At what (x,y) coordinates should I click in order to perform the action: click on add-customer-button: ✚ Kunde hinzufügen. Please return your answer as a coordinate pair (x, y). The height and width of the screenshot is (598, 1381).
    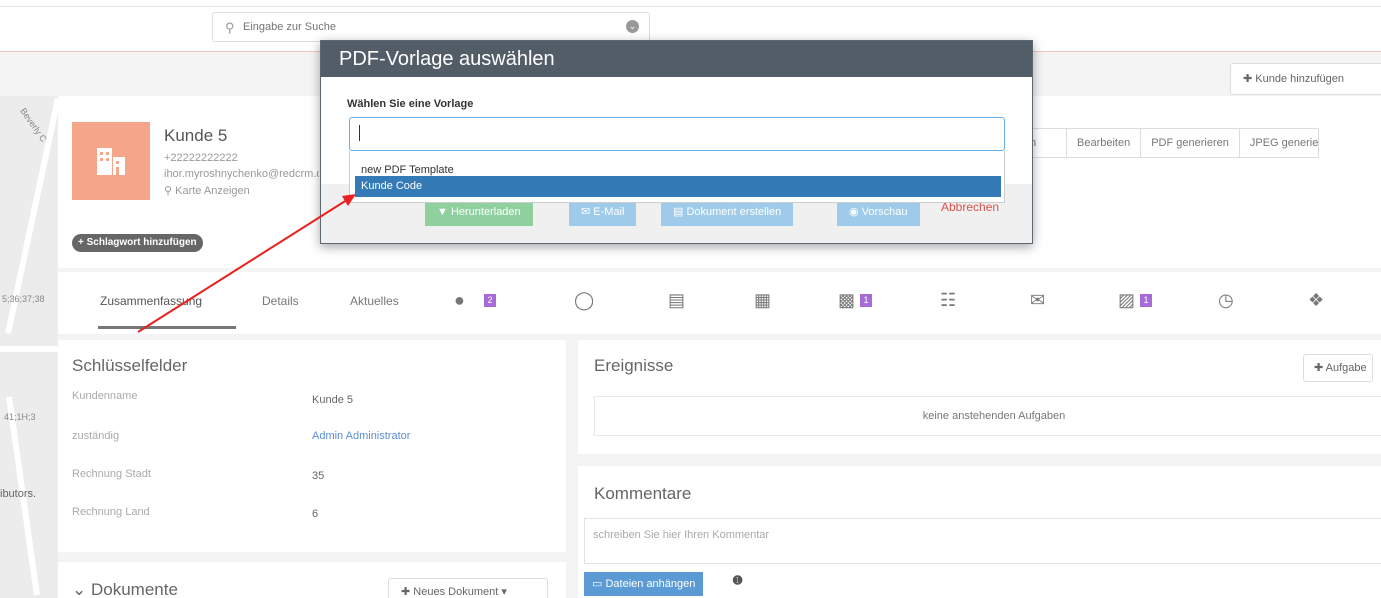
    Looking at the image, I should click on (1305, 79).